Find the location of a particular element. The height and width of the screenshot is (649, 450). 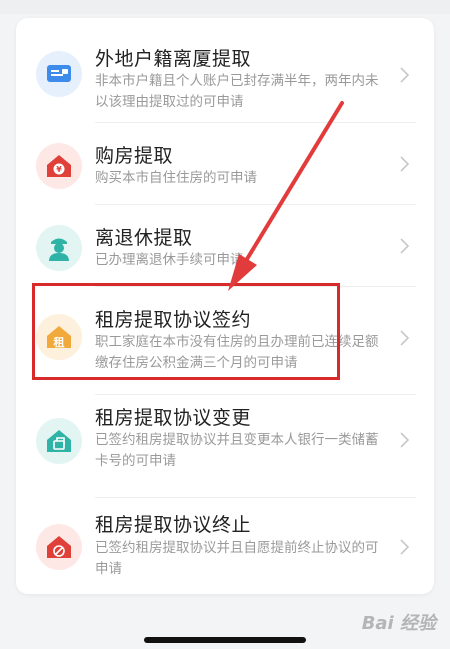

watermark: Bai 经验 is located at coordinates (398, 623).